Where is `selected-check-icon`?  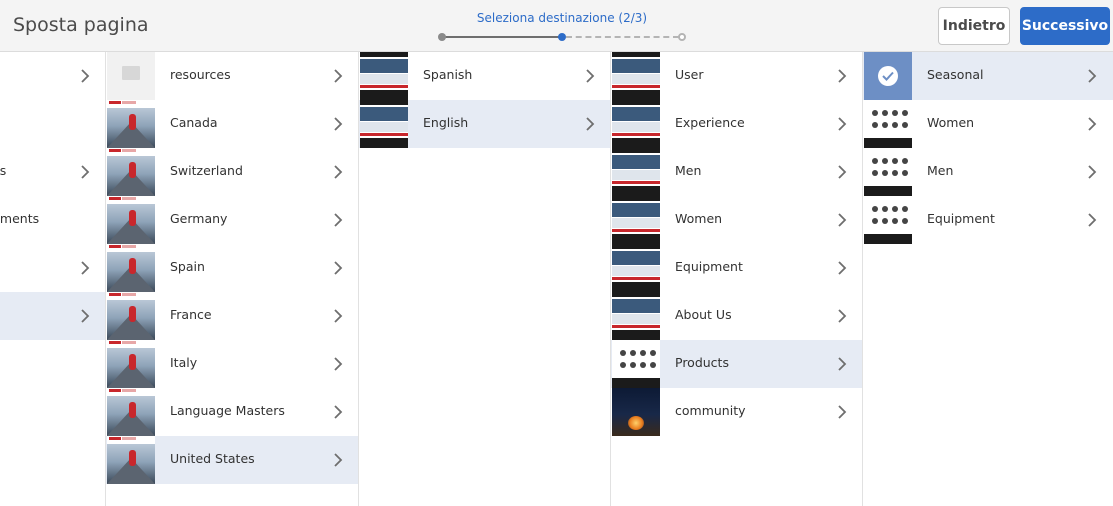
selected-check-icon is located at coordinates (888, 76).